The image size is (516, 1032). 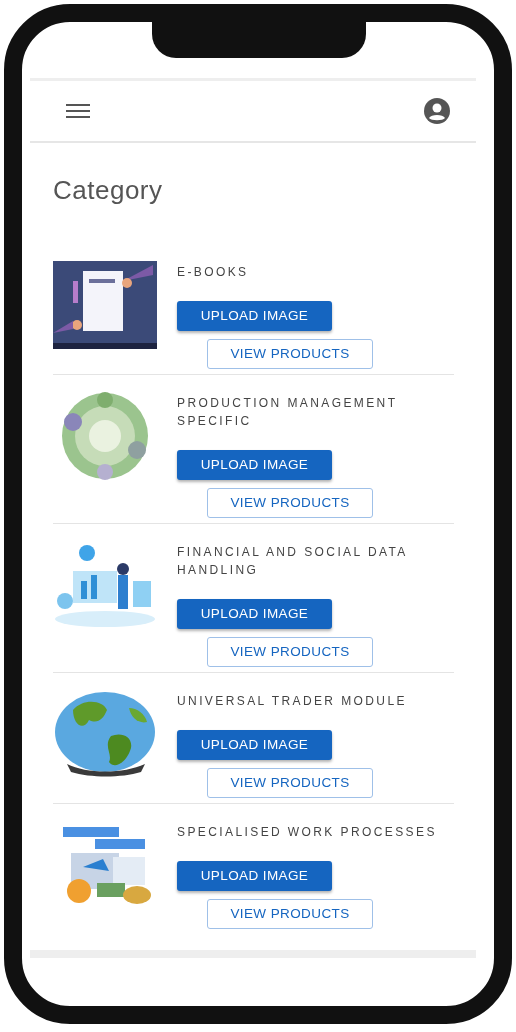 What do you see at coordinates (307, 833) in the screenshot?
I see `category-name: SPECIALISED WORK PROCESSES` at bounding box center [307, 833].